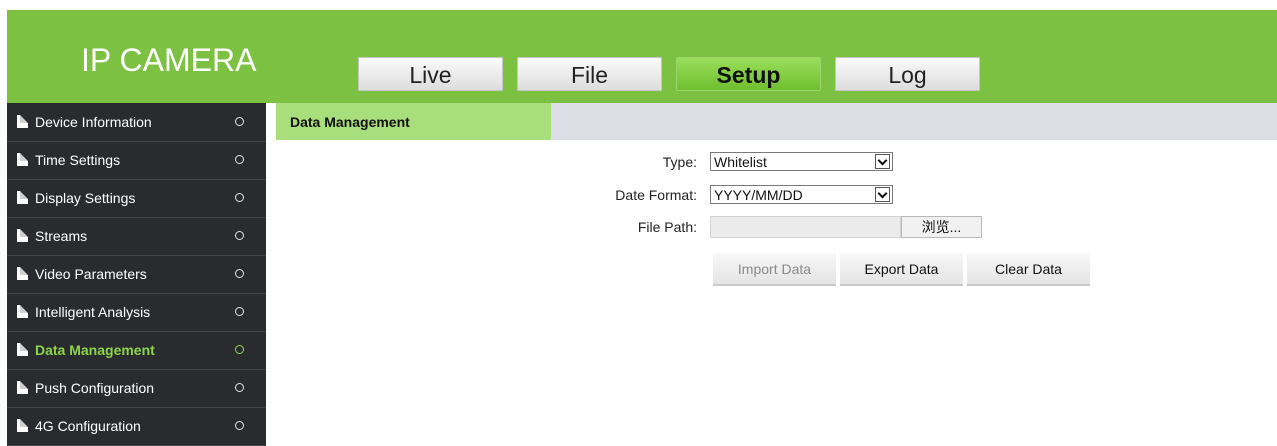  Describe the element at coordinates (740, 162) in the screenshot. I see `type-select-value: Whitelist` at that location.